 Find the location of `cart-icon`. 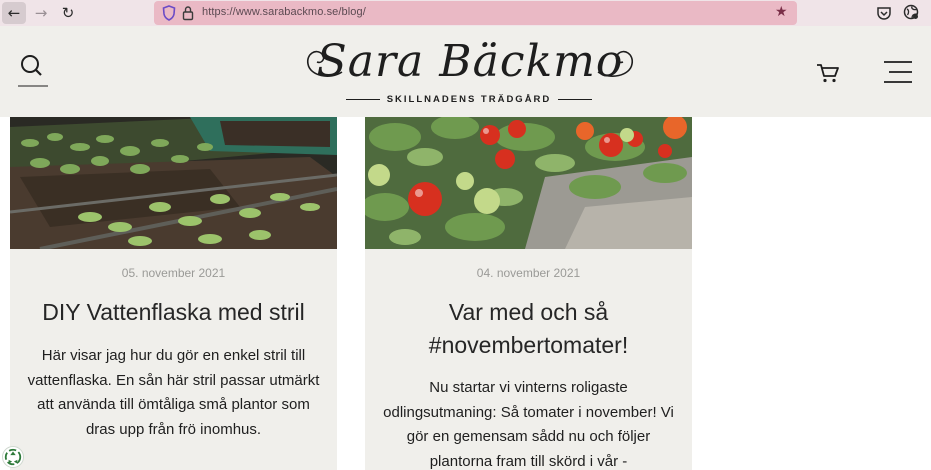

cart-icon is located at coordinates (828, 73).